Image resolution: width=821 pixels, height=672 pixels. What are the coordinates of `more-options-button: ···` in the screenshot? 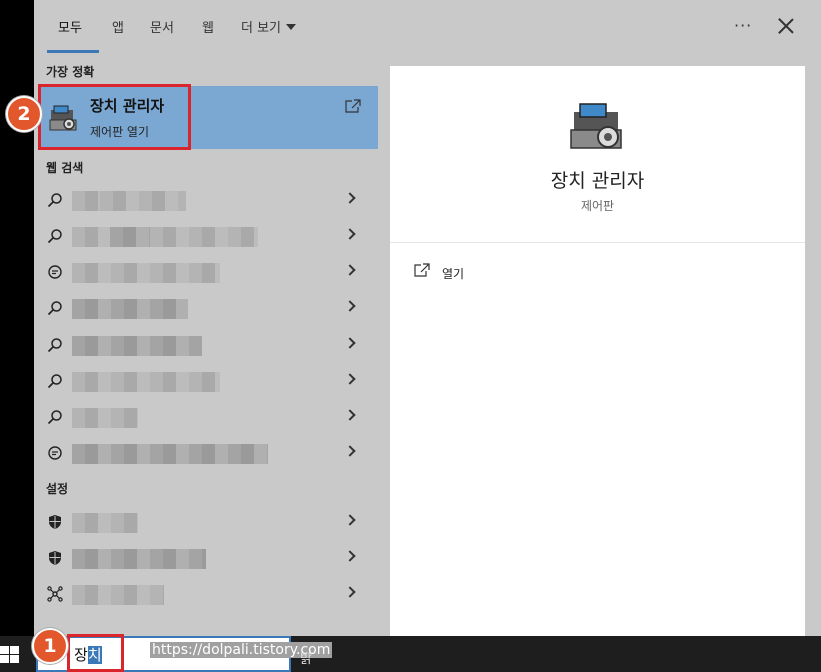 It's located at (743, 25).